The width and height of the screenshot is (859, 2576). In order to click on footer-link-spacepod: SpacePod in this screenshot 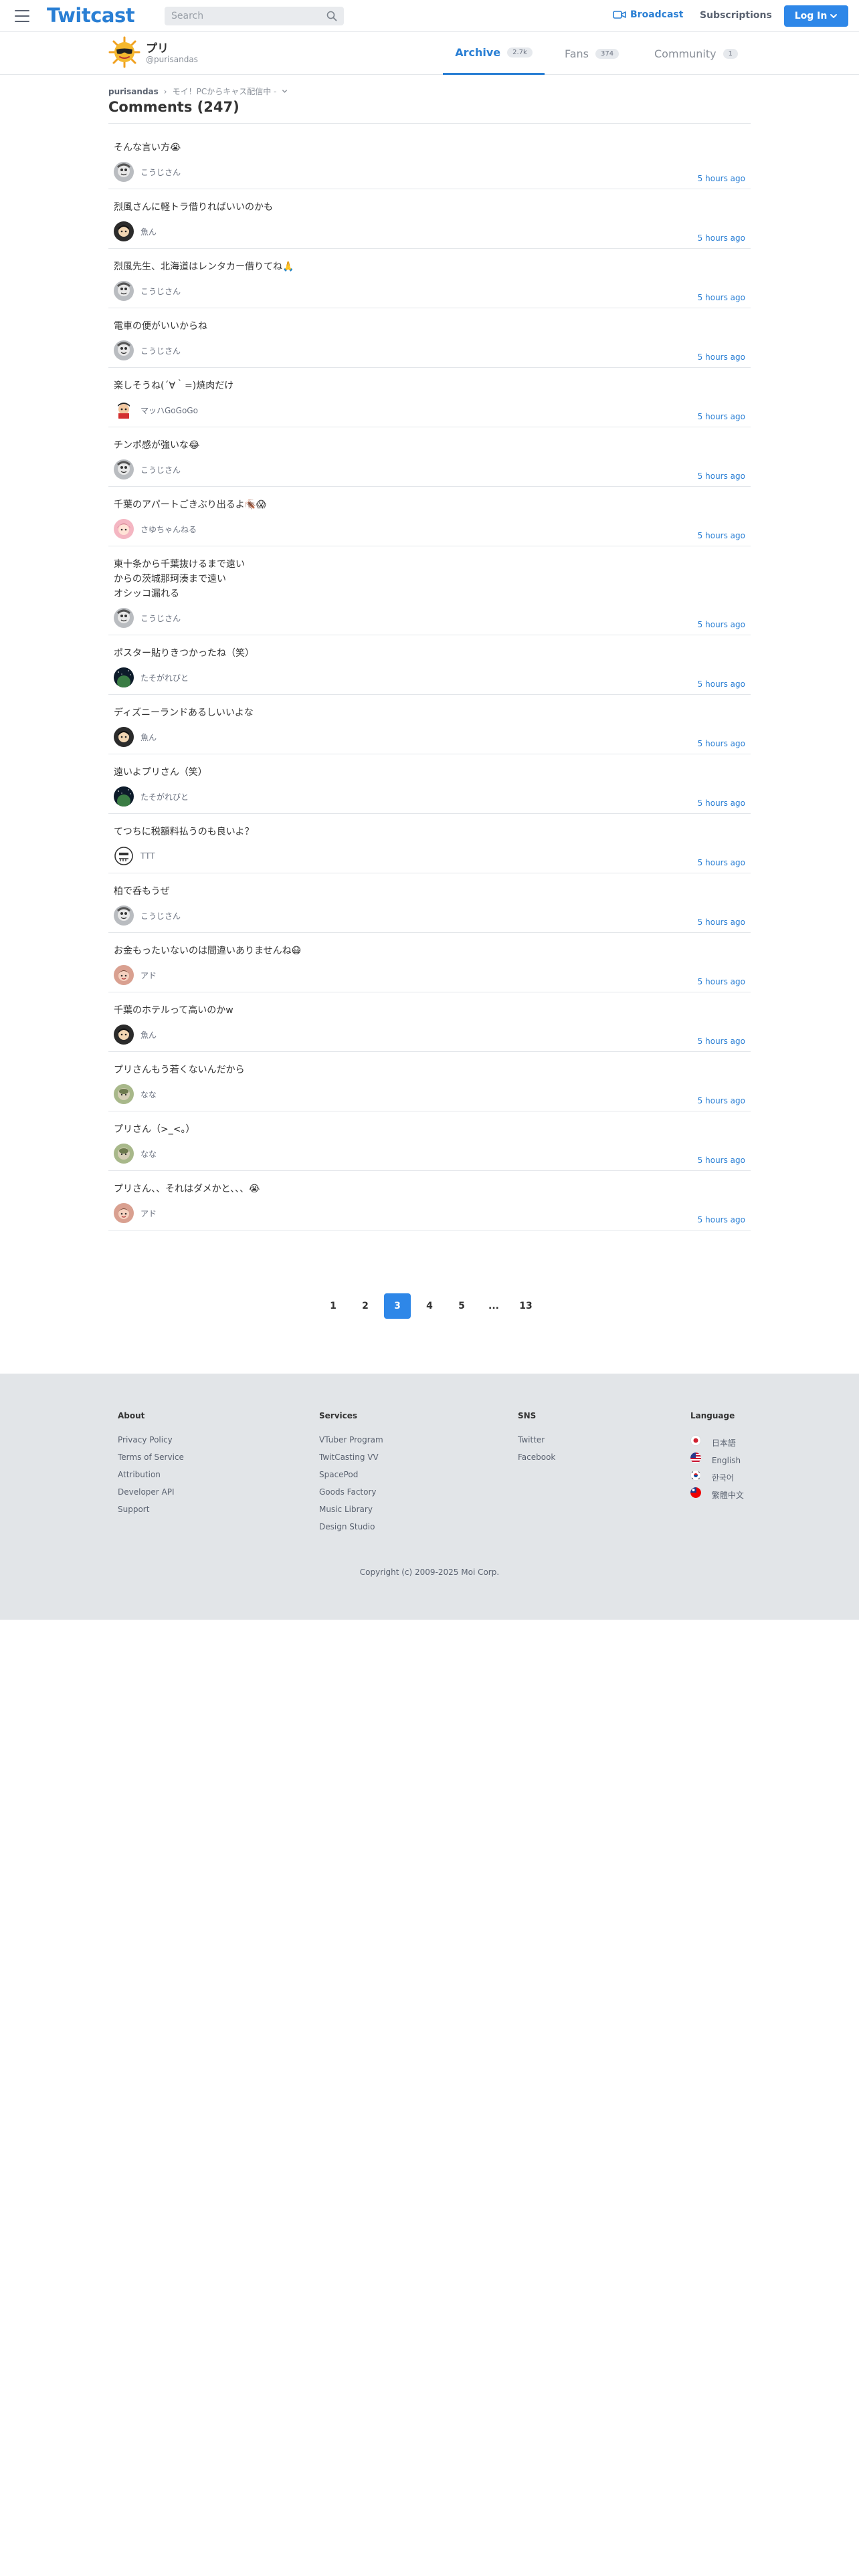, I will do `click(351, 1475)`.